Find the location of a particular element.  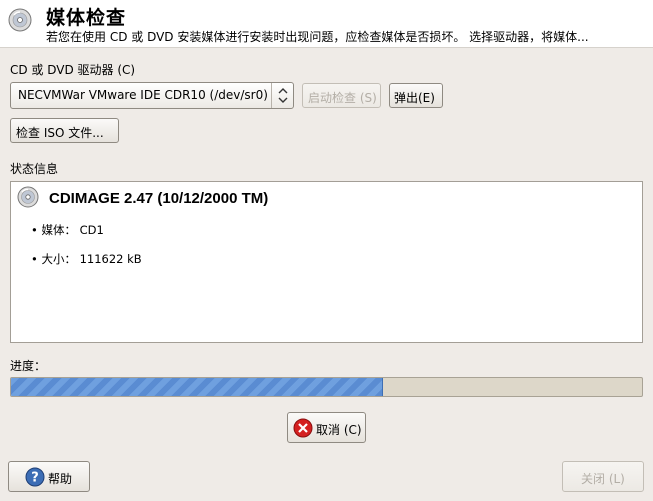

drive-select: NECVMWar VMware IDE CDR10 (/dev/sr0) is located at coordinates (152, 95).